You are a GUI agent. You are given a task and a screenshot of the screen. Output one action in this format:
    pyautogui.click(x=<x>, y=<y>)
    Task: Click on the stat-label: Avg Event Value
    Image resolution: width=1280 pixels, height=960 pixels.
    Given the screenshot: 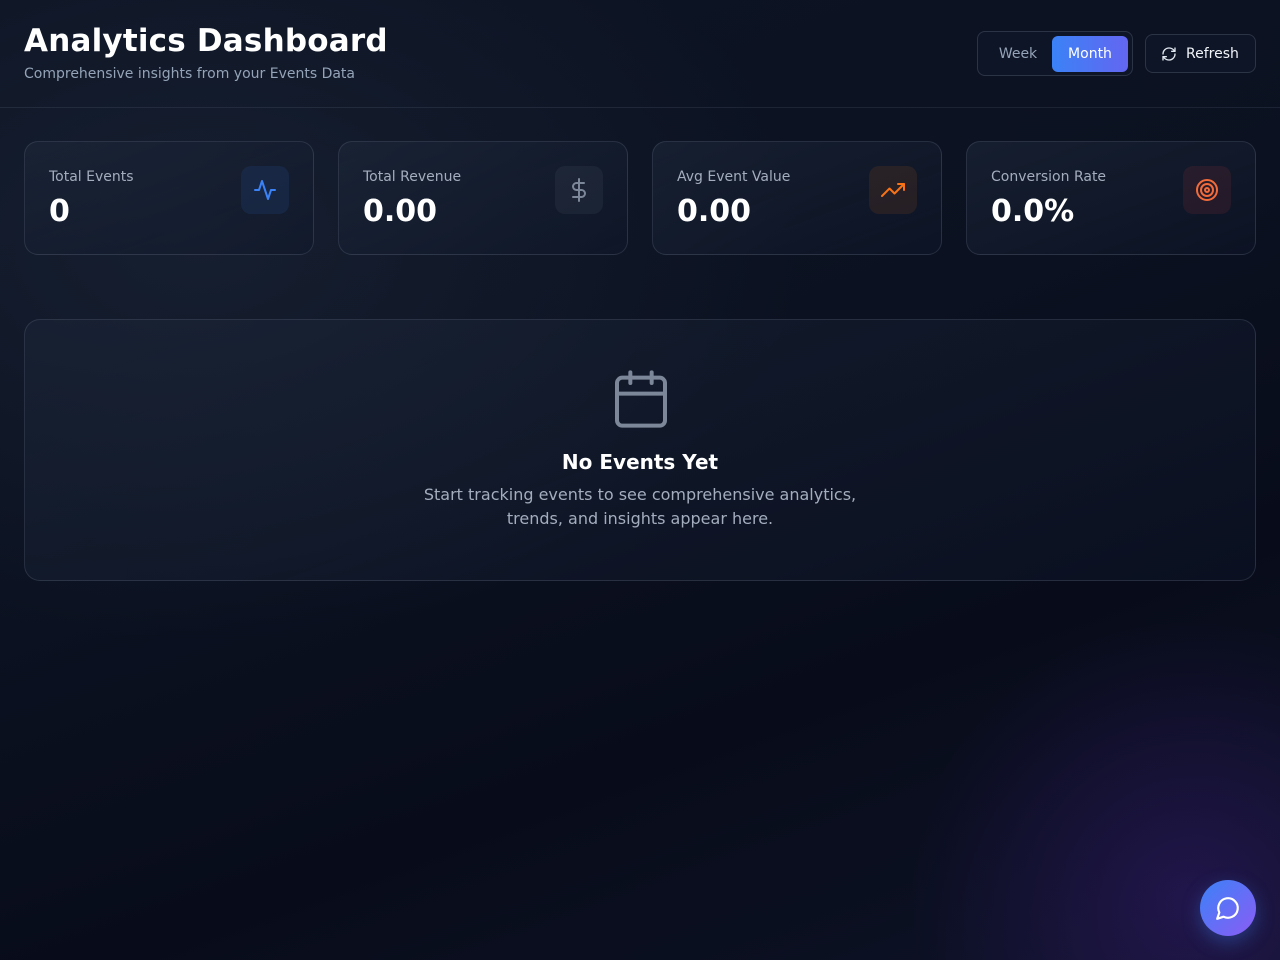 What is the action you would take?
    pyautogui.click(x=734, y=177)
    